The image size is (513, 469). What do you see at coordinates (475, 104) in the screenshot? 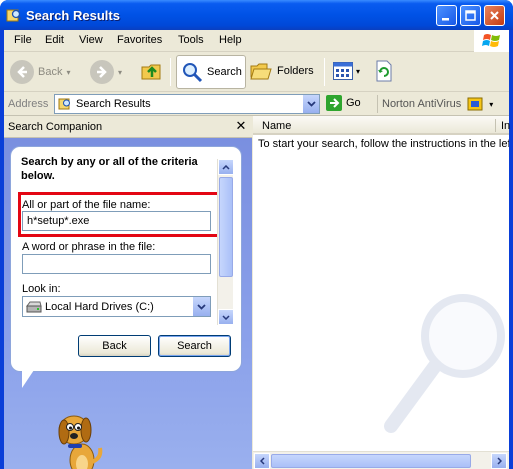
I see `norton-icon` at bounding box center [475, 104].